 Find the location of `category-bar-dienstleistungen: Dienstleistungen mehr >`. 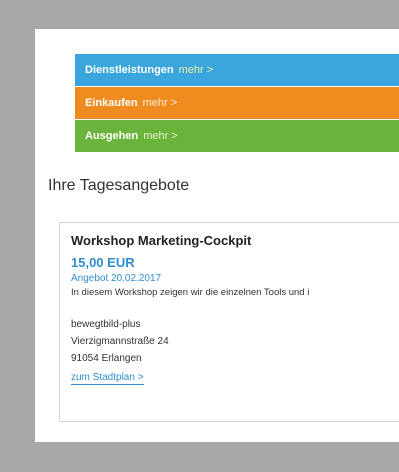

category-bar-dienstleistungen: Dienstleistungen mehr > is located at coordinates (237, 70).